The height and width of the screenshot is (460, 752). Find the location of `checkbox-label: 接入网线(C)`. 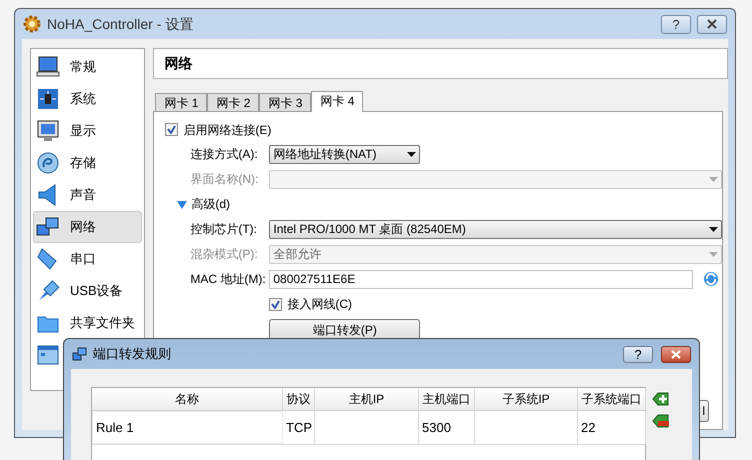

checkbox-label: 接入网线(C) is located at coordinates (319, 304).